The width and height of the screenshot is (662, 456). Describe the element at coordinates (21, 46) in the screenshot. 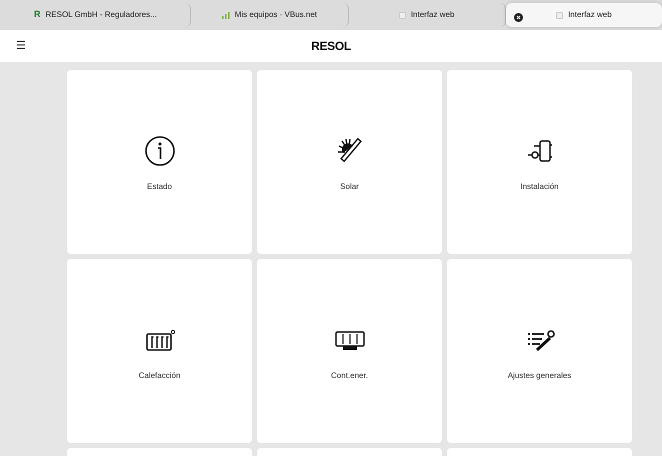

I see `menu-icon: ☰` at that location.